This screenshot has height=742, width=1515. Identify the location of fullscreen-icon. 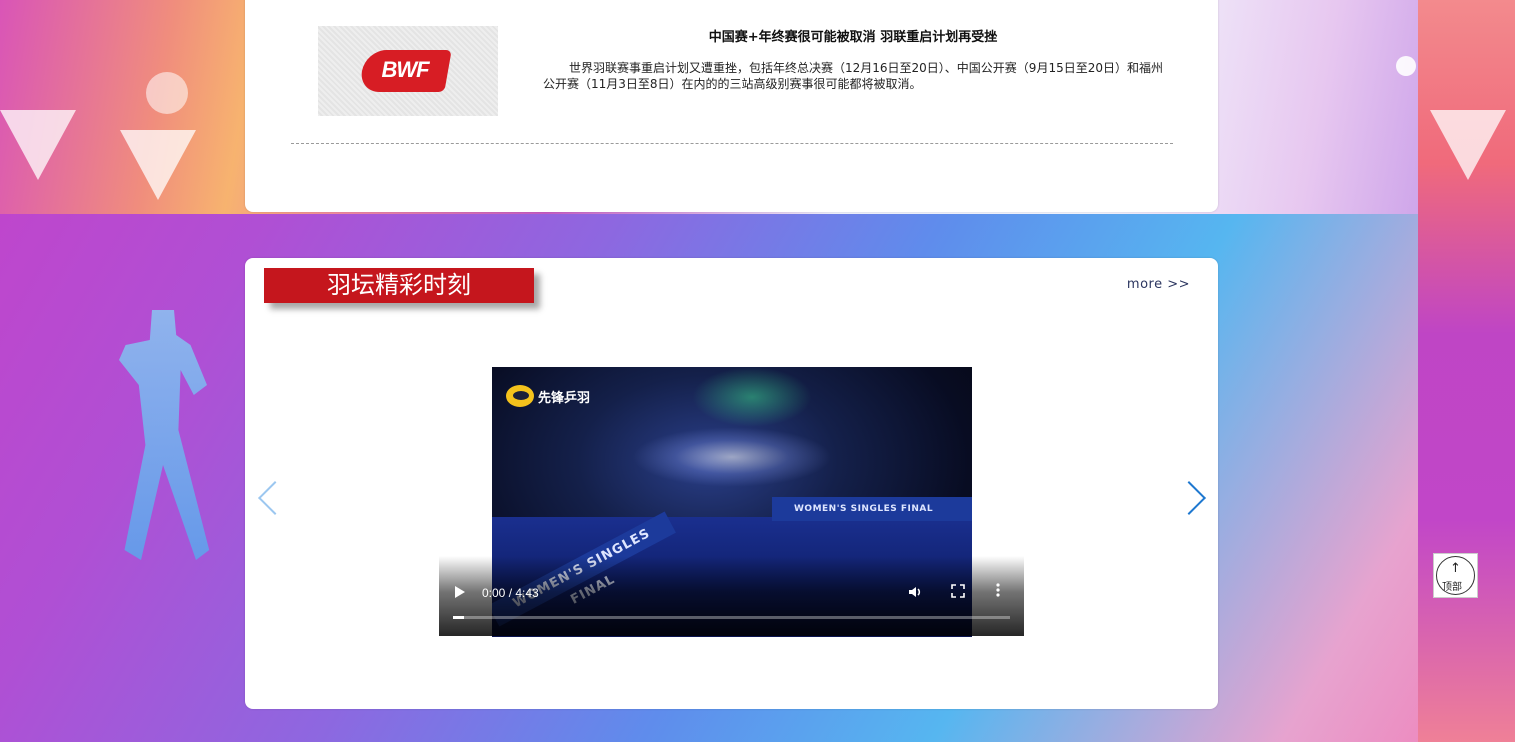
(958, 593).